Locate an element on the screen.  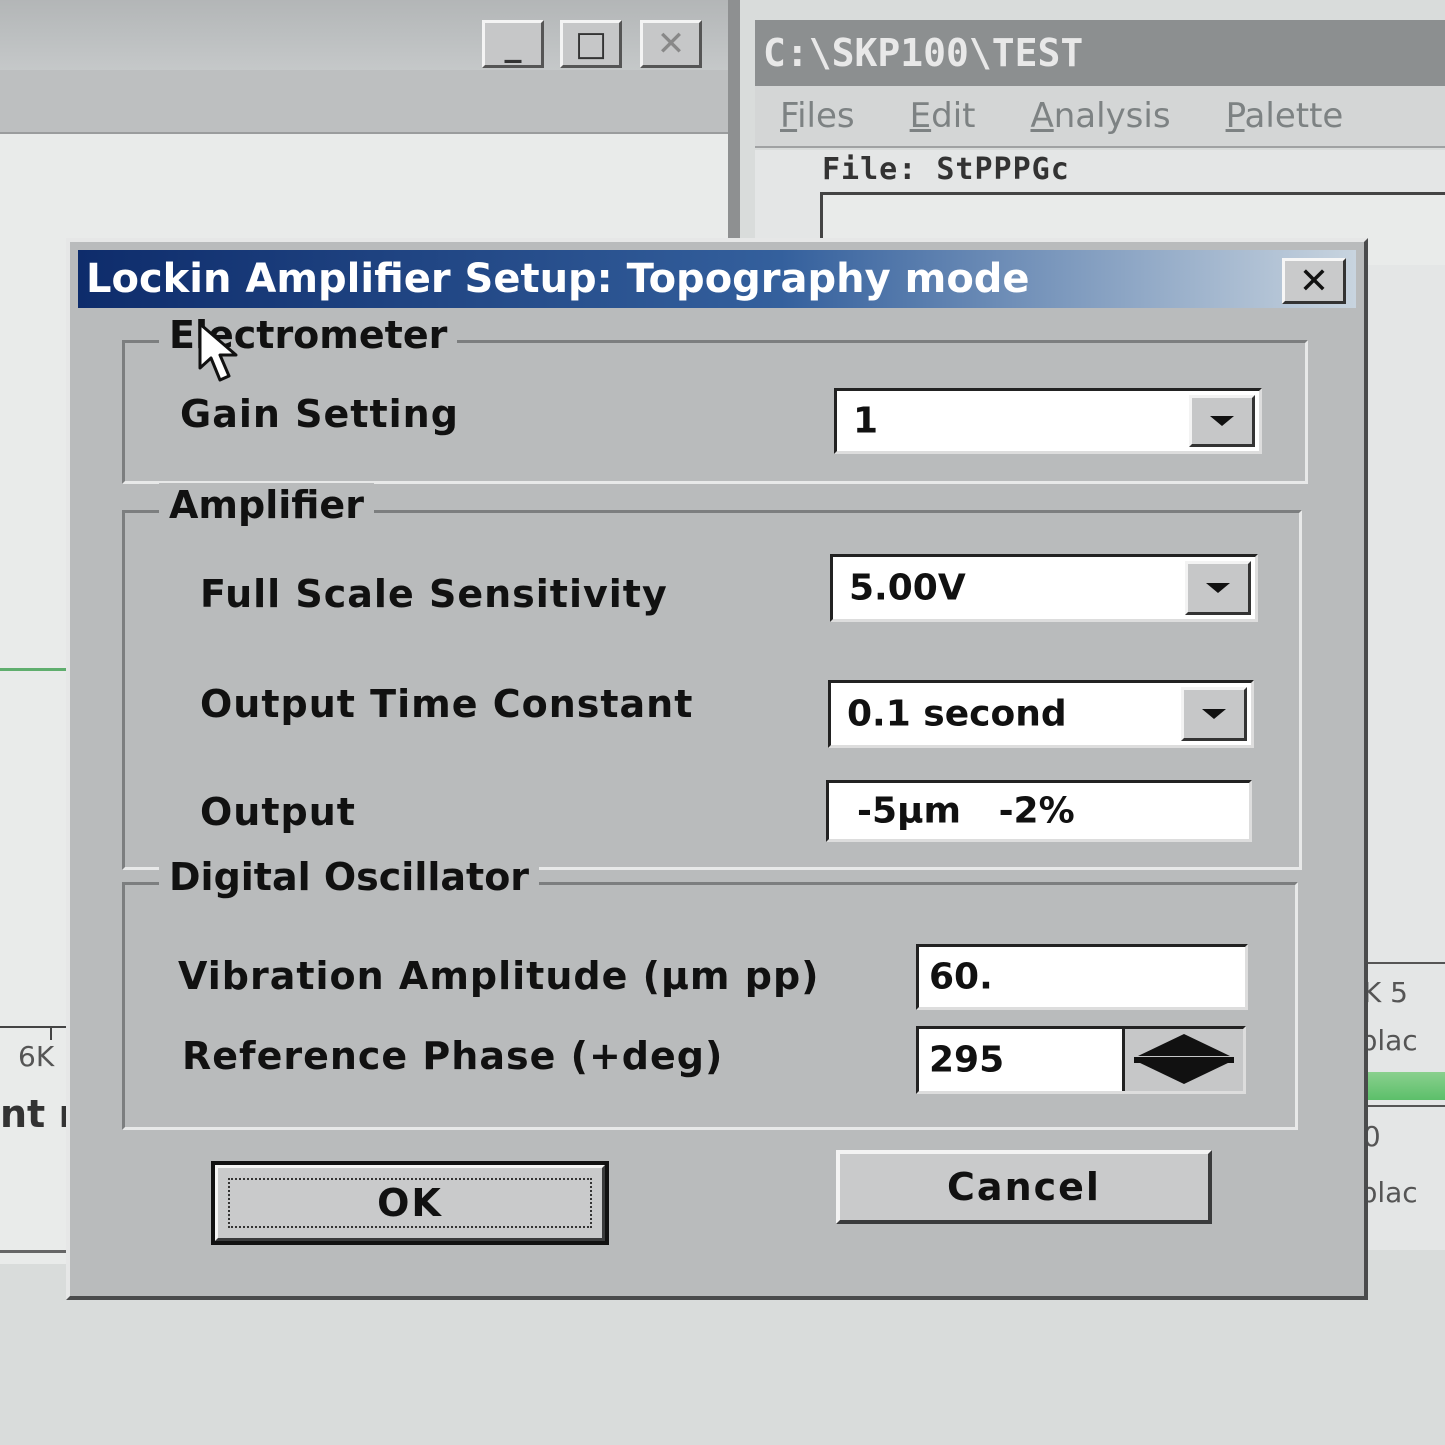
vibration-amplitude-input: 60. is located at coordinates (1082, 977).